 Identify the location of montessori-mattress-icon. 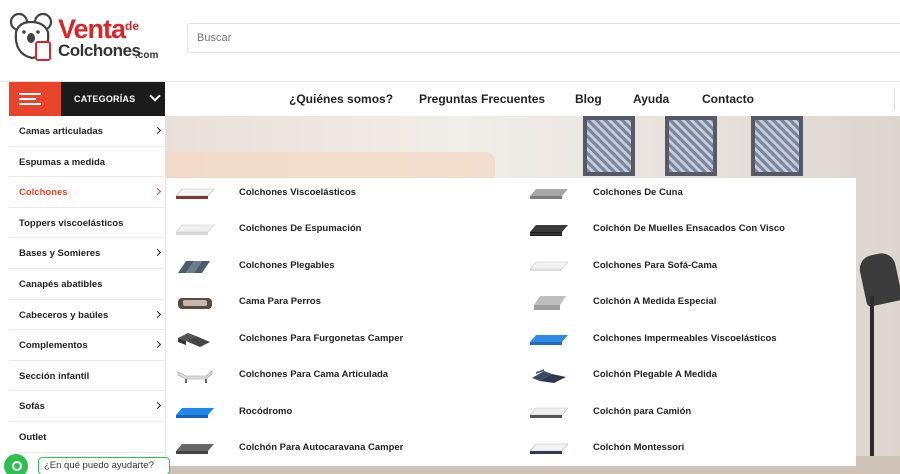
(549, 448).